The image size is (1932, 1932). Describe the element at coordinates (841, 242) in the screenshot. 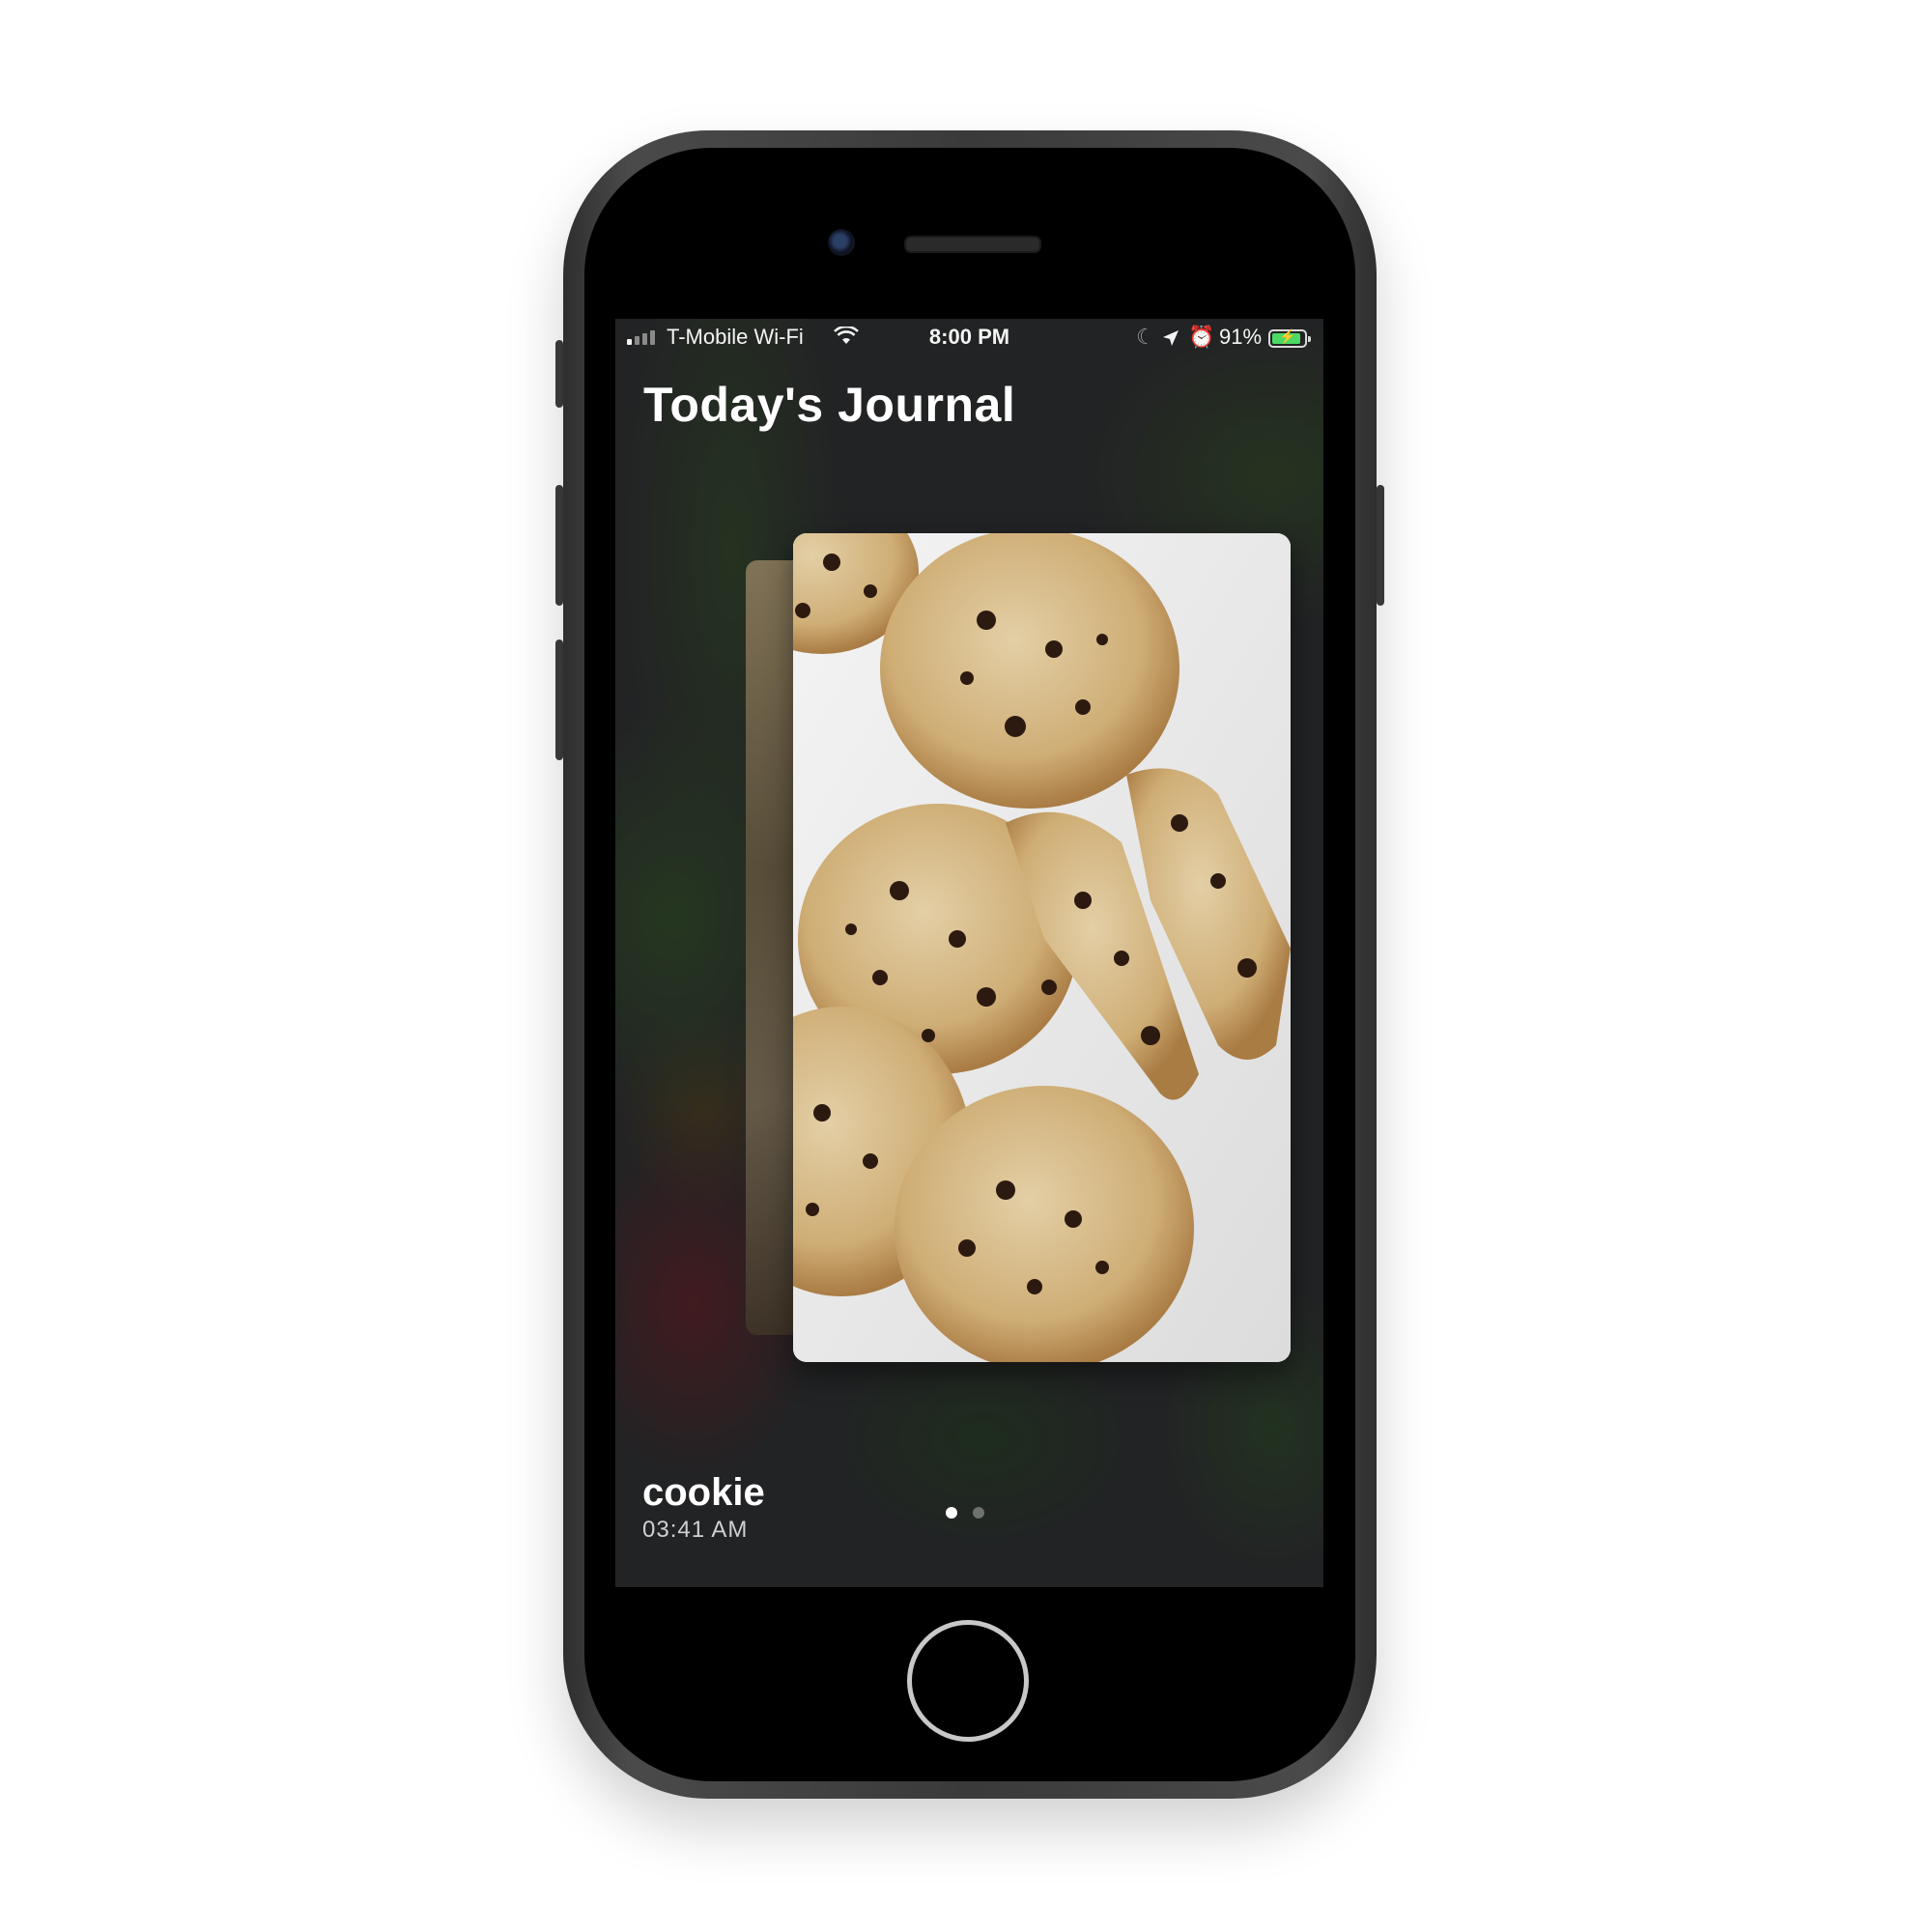

I see `front-camera` at that location.